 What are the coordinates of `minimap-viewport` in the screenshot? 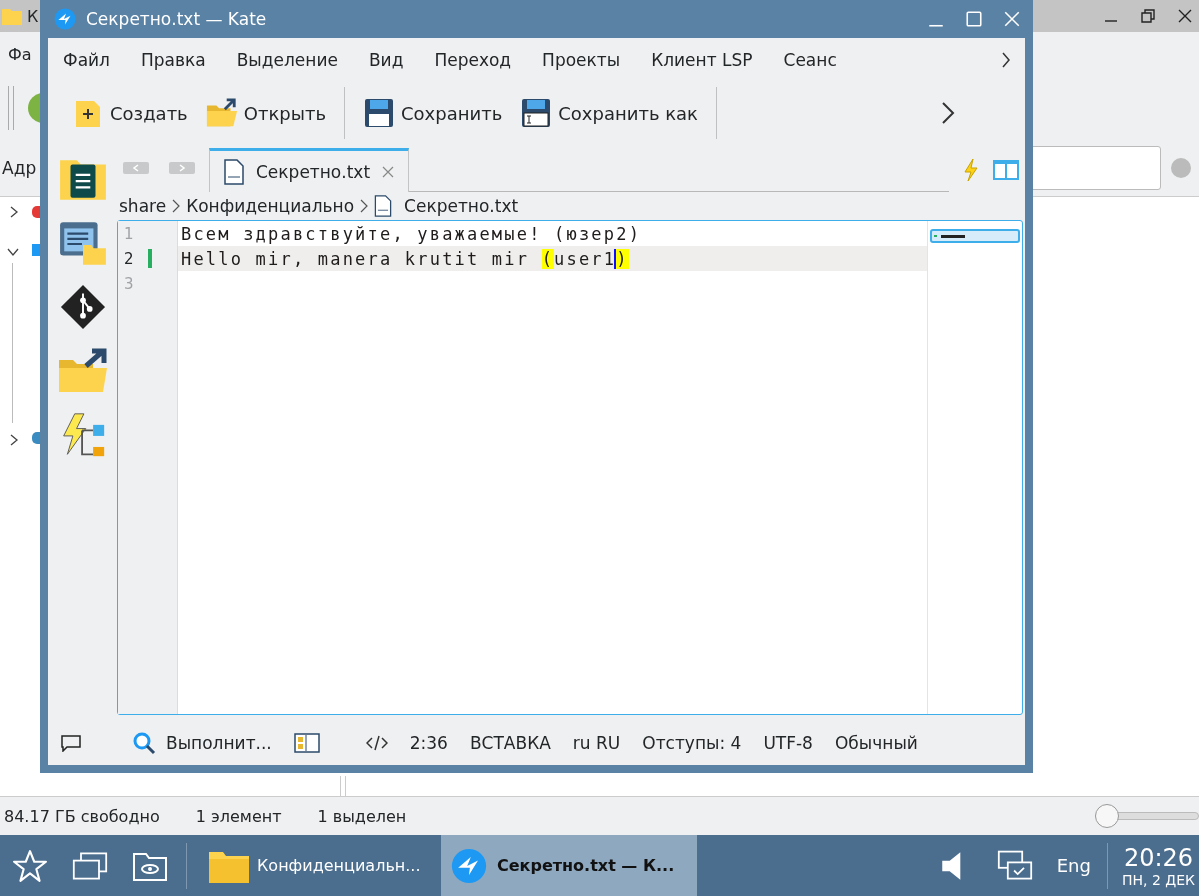 It's located at (975, 236).